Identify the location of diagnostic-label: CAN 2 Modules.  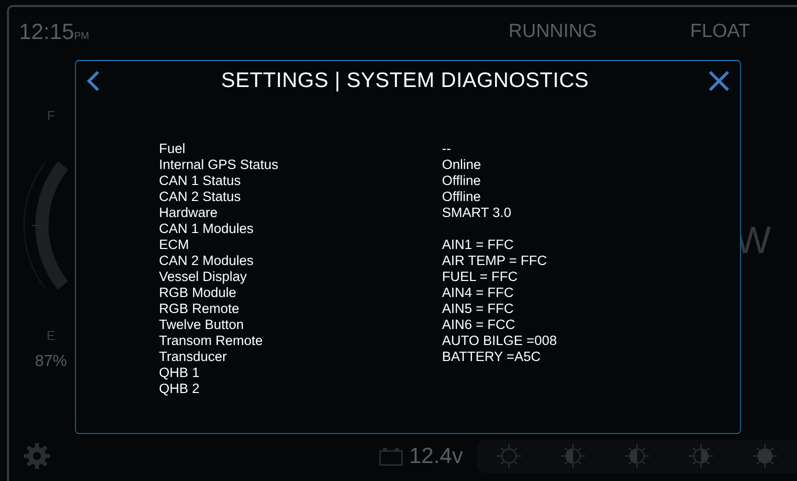
(207, 261).